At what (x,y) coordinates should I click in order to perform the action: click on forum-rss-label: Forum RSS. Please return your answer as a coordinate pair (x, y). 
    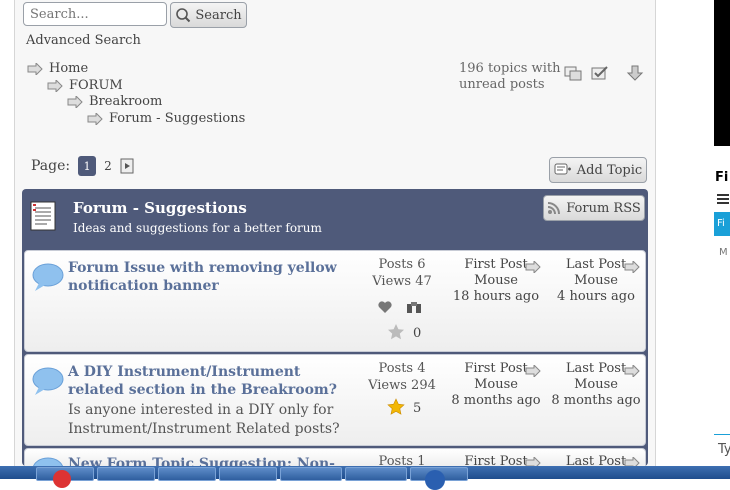
    Looking at the image, I should click on (603, 208).